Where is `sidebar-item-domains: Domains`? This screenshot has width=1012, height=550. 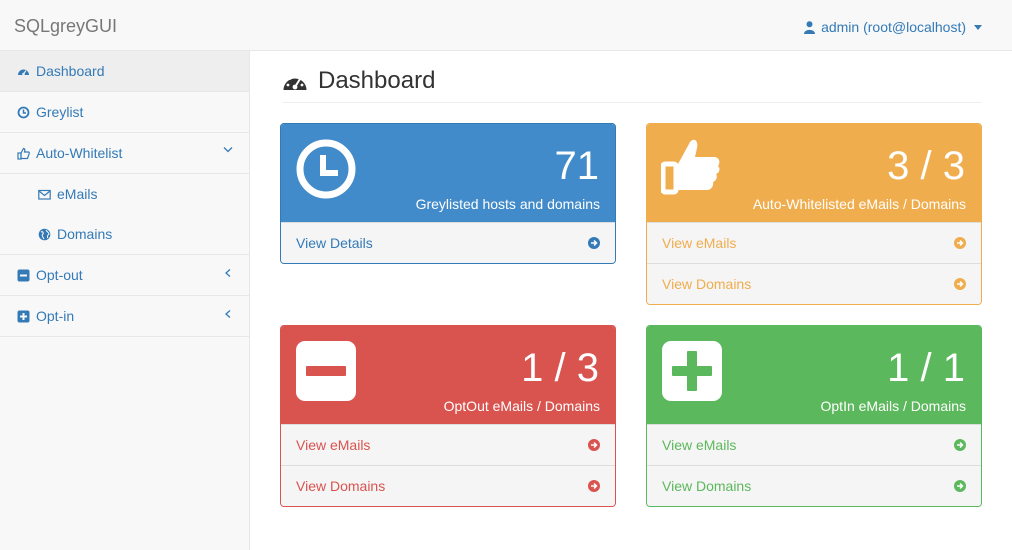
sidebar-item-domains: Domains is located at coordinates (124, 234).